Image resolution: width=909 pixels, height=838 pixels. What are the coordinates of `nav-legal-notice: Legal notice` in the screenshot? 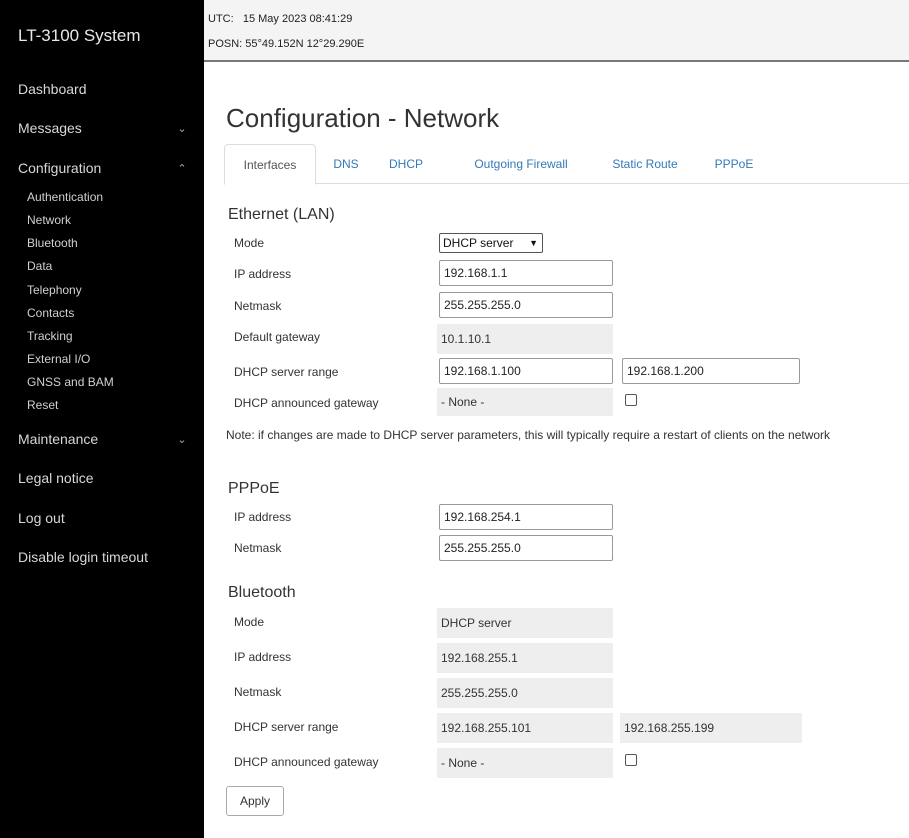 It's located at (103, 478).